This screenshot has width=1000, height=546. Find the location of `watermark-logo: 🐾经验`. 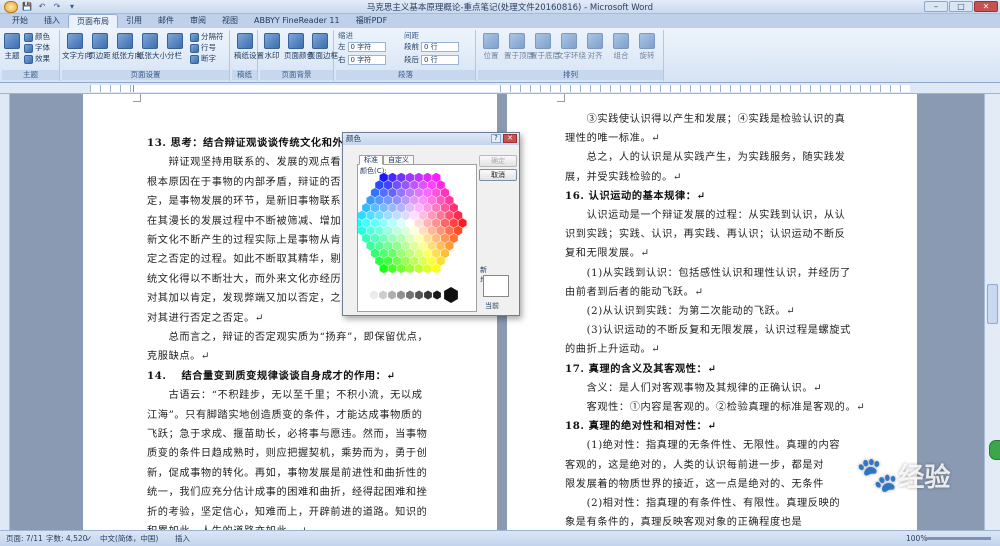

watermark-logo: 🐾经验 is located at coordinates (903, 475).